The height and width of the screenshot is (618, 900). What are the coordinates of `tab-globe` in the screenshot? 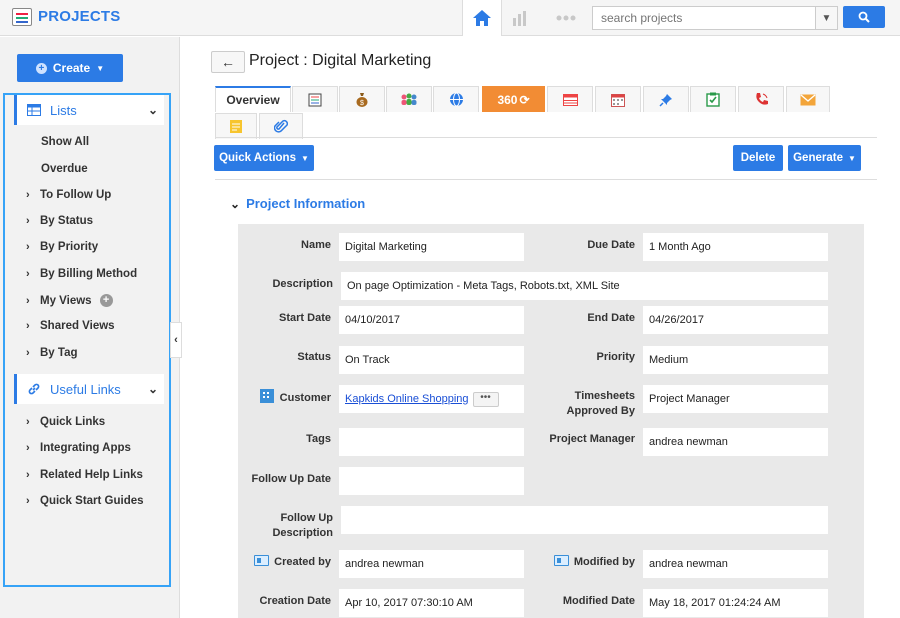 It's located at (456, 99).